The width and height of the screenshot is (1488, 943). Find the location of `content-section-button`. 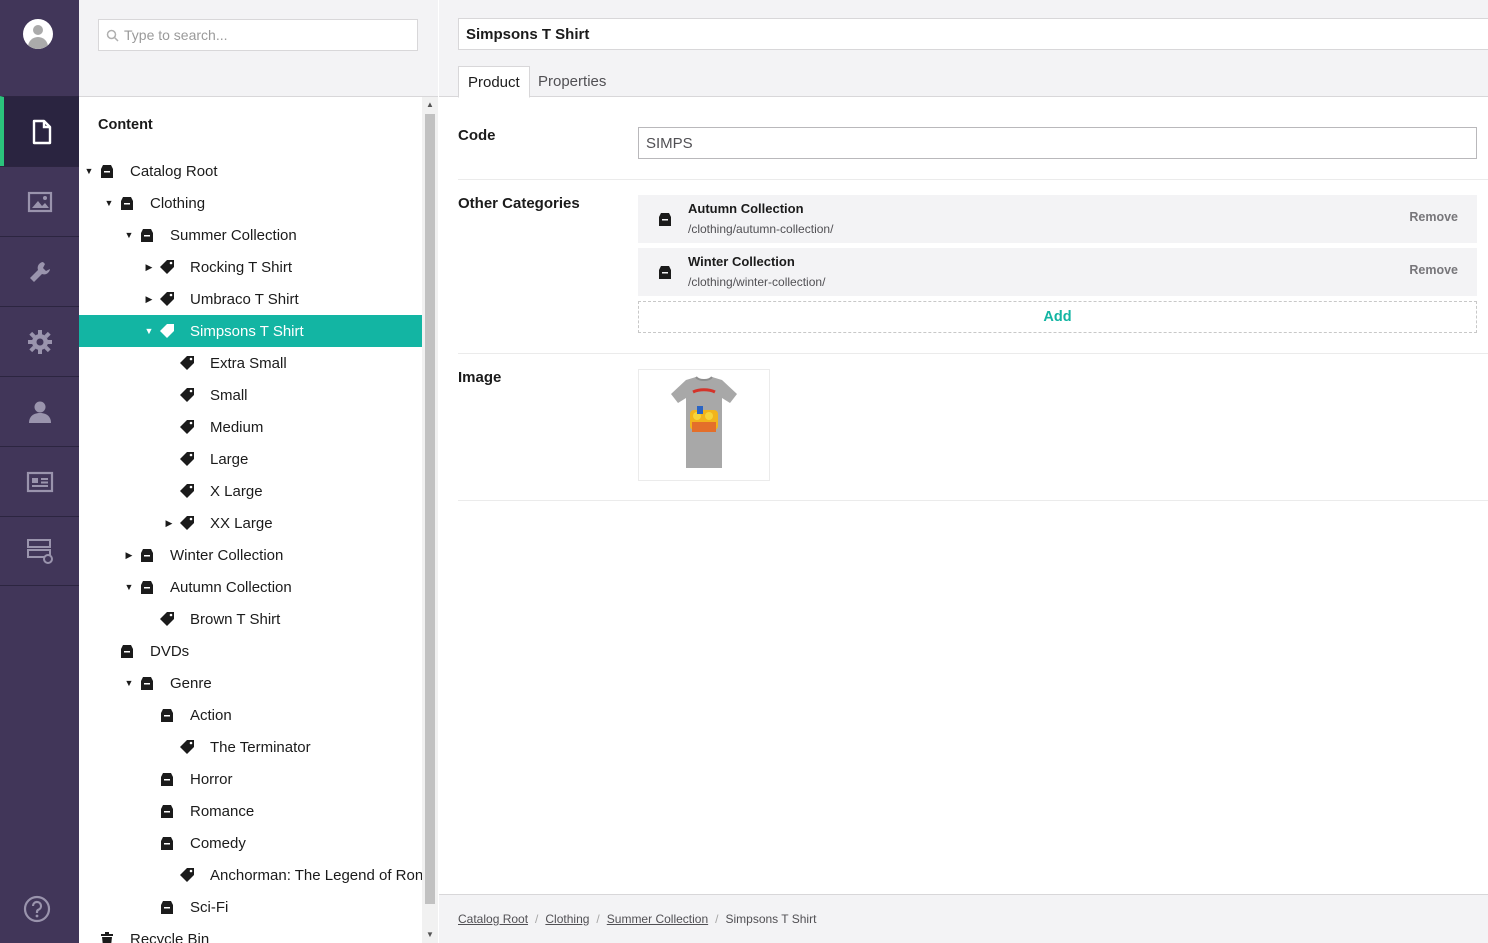

content-section-button is located at coordinates (39, 131).